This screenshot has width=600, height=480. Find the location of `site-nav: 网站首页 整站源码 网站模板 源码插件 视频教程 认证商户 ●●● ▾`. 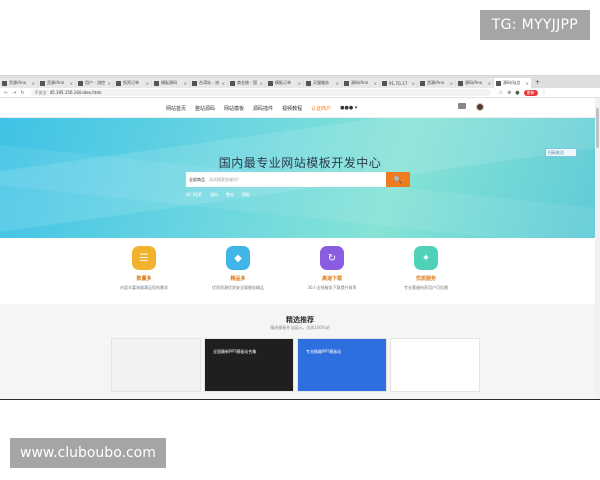

site-nav: 网站首页 整站源码 网站模板 源码插件 视频教程 认证商户 ●●● ▾ is located at coordinates (261, 108).